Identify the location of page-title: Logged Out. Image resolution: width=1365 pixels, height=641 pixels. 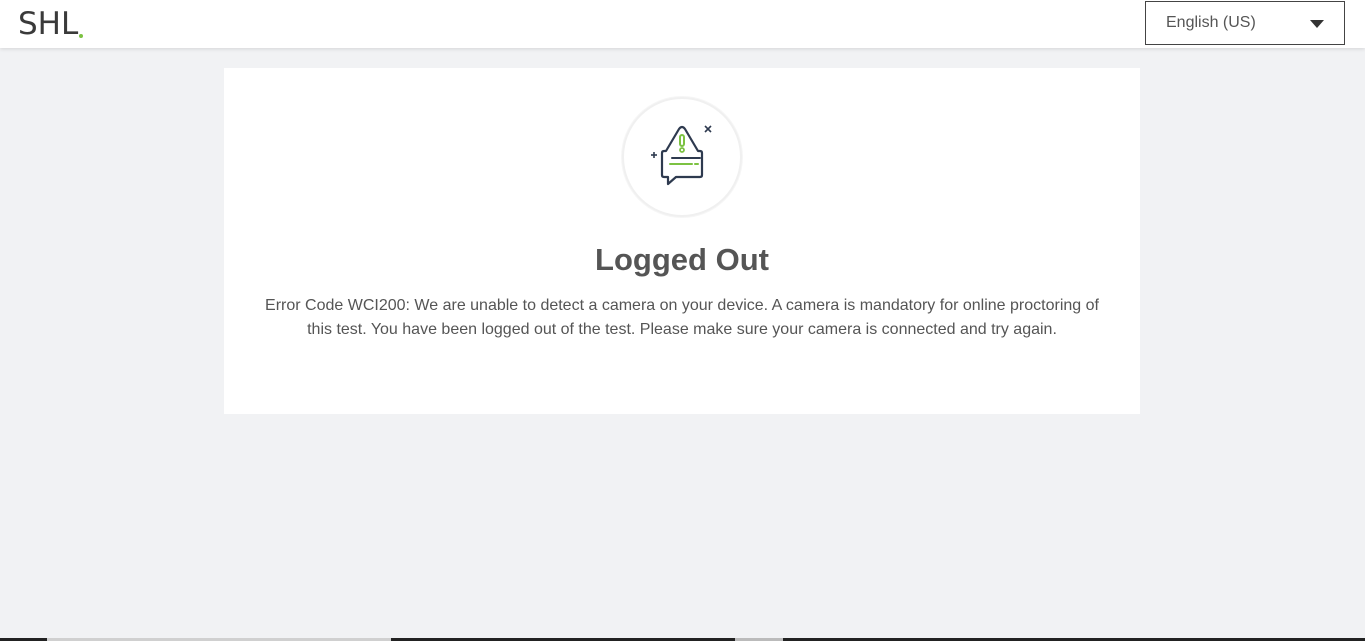
(682, 259).